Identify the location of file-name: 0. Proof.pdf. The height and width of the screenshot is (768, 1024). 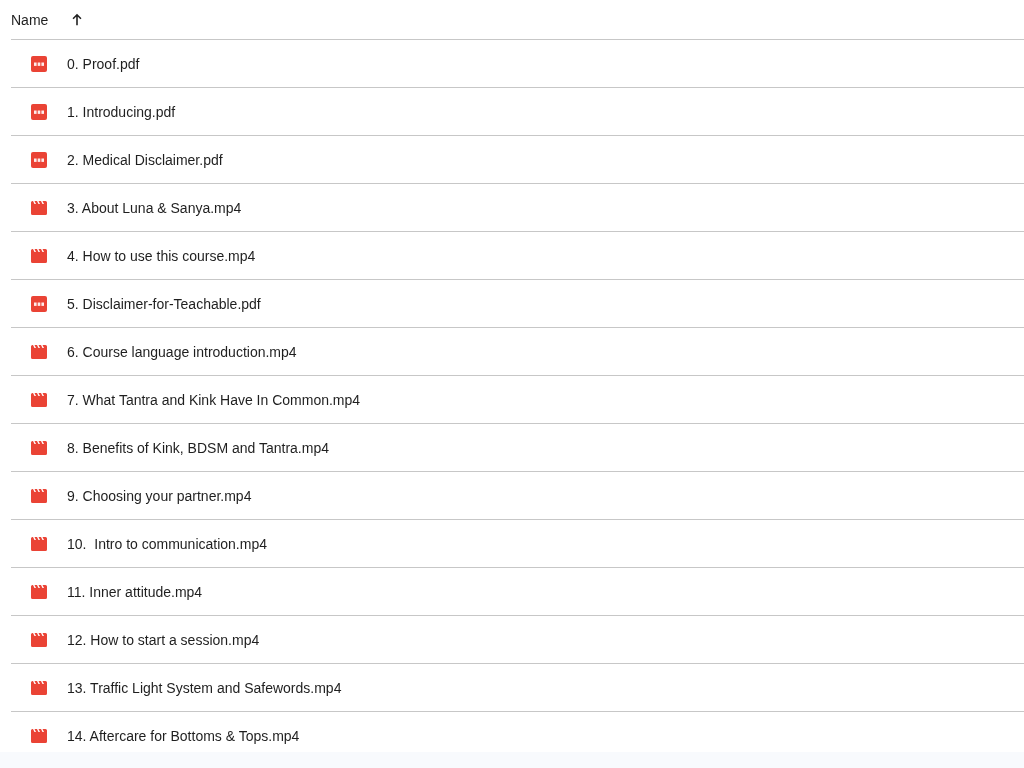
(103, 63).